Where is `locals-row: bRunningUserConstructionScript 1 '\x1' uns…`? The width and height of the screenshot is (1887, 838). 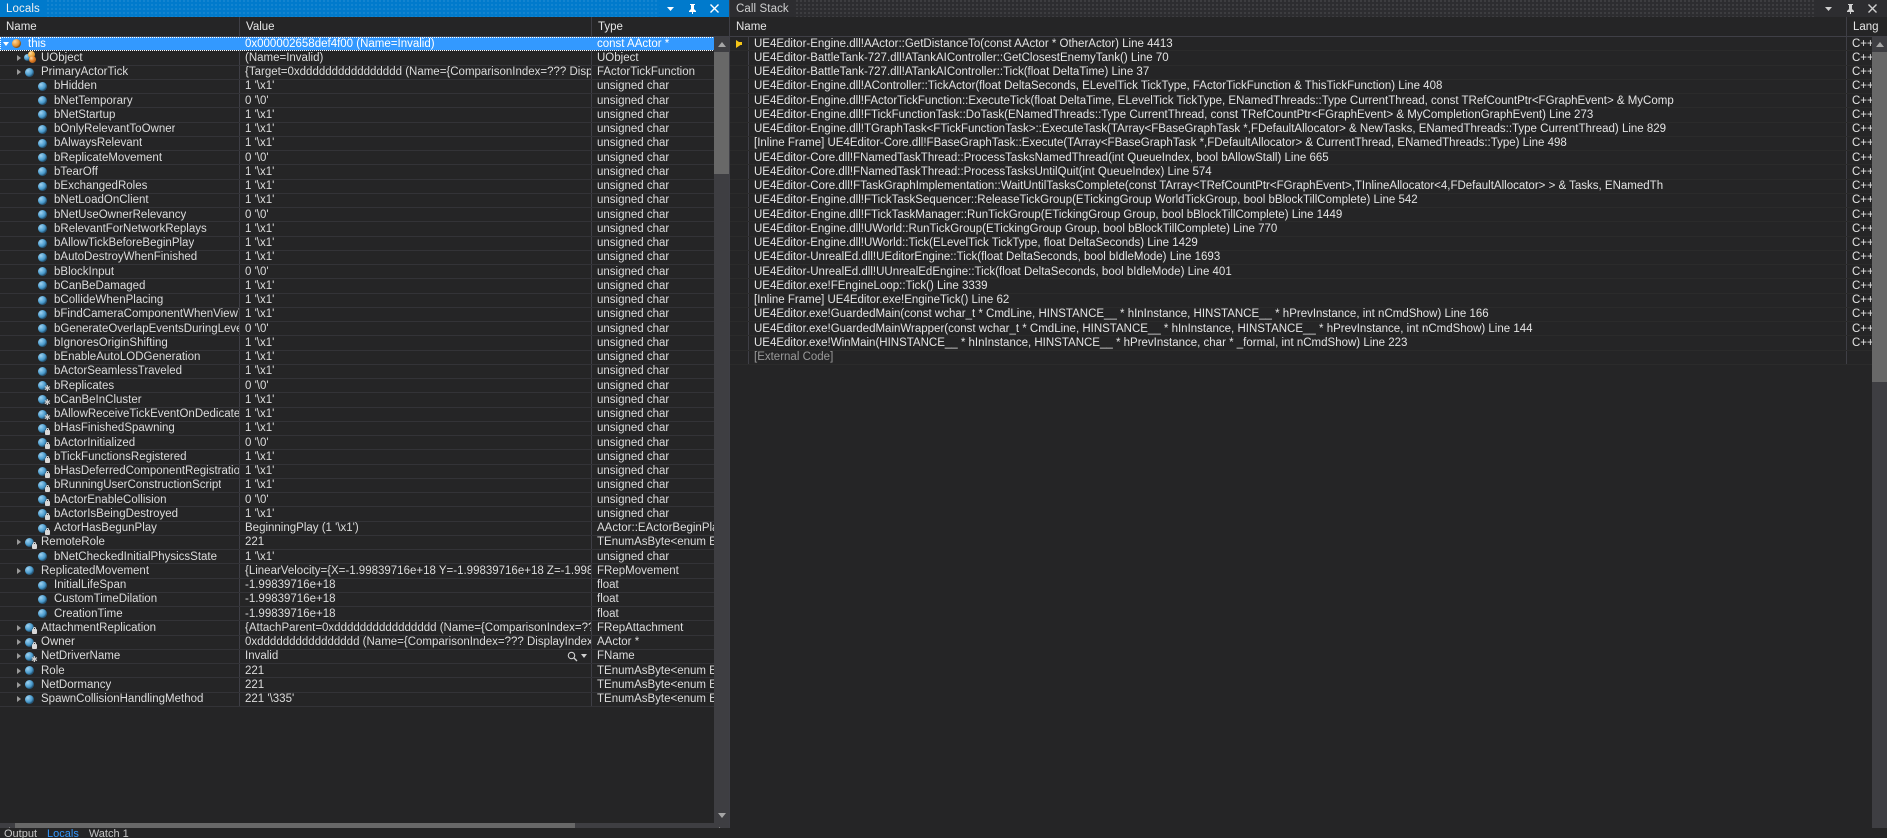
locals-row: bRunningUserConstructionScript 1 '\x1' uns… is located at coordinates (364, 485).